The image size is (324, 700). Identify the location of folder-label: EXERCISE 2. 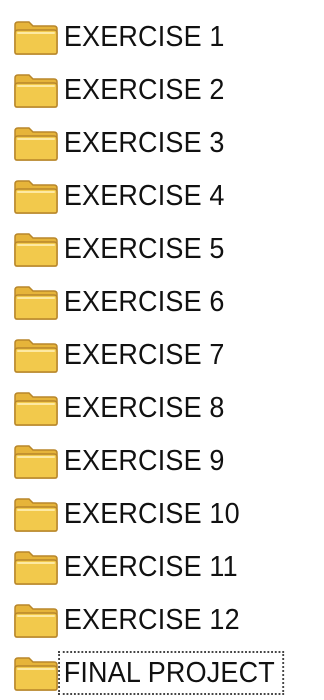
(144, 89).